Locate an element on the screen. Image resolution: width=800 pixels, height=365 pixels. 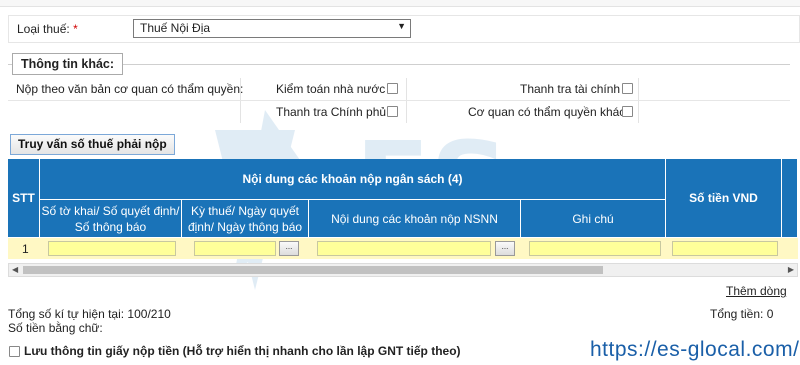
total-amount: Tổng tiền: 0 is located at coordinates (742, 314).